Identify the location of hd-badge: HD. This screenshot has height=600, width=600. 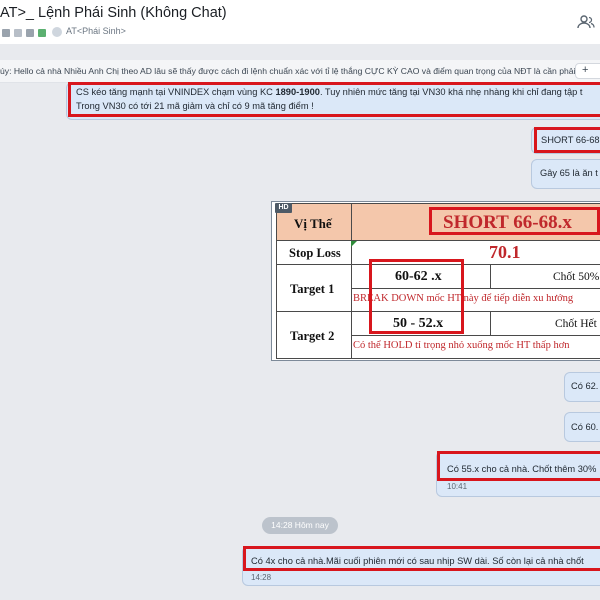
(283, 208).